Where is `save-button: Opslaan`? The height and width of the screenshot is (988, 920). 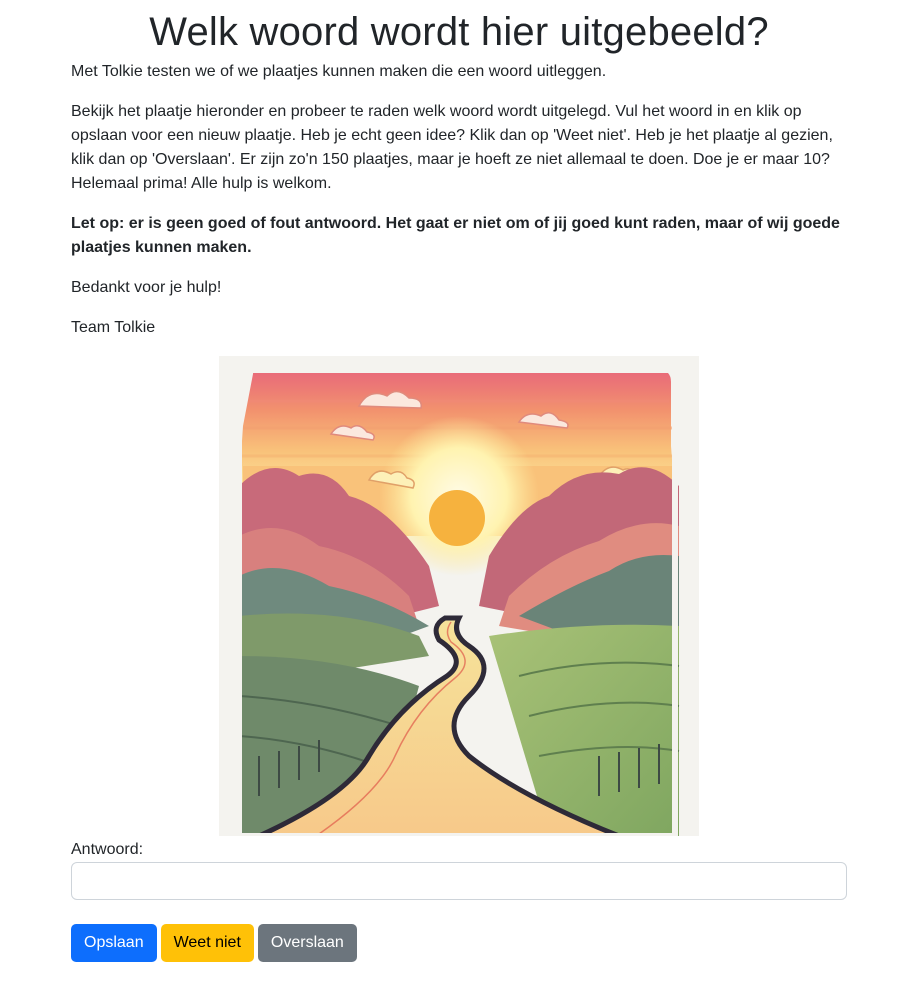 save-button: Opslaan is located at coordinates (114, 943).